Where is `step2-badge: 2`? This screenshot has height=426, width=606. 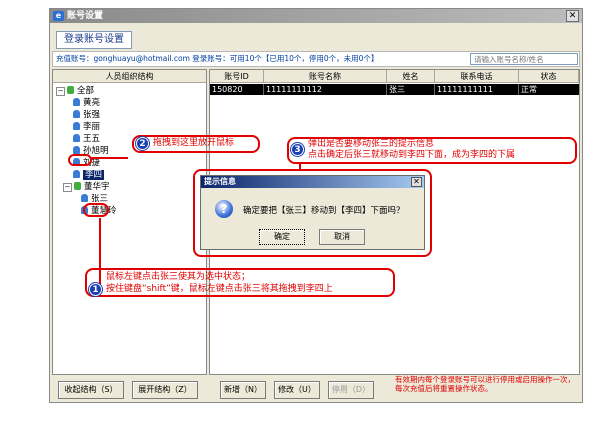
step2-badge: 2 is located at coordinates (142, 143).